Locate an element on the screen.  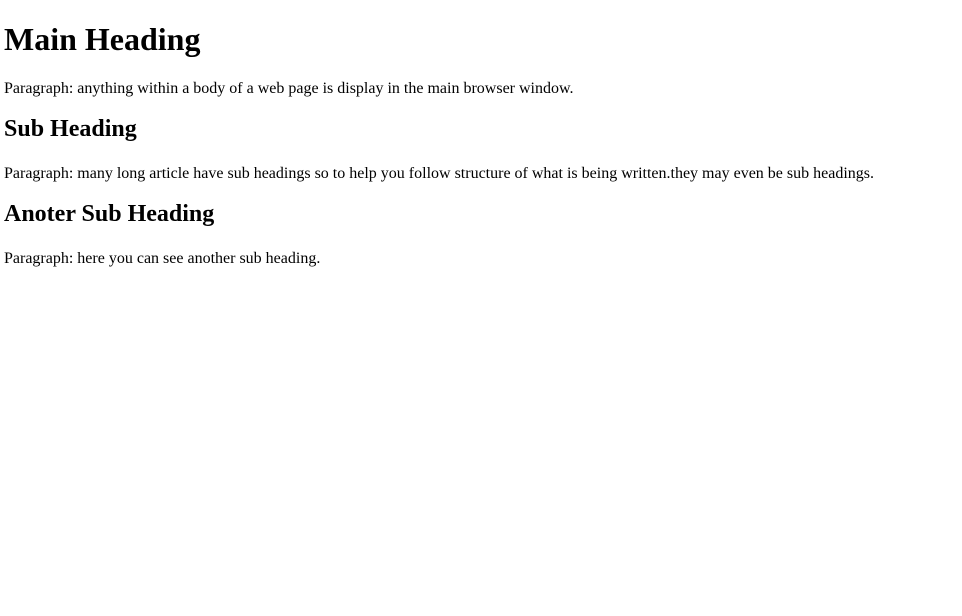
sub-heading-first: Sub Heading is located at coordinates (70, 129).